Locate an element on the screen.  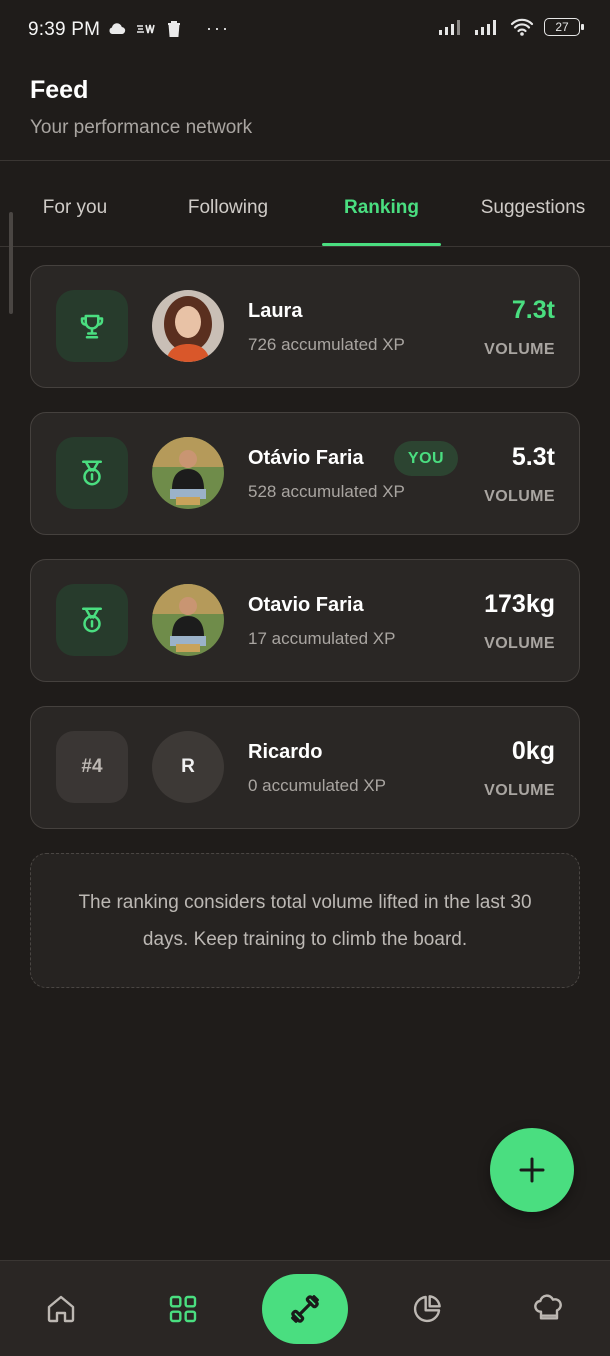
page-title: Feed is located at coordinates (59, 90).